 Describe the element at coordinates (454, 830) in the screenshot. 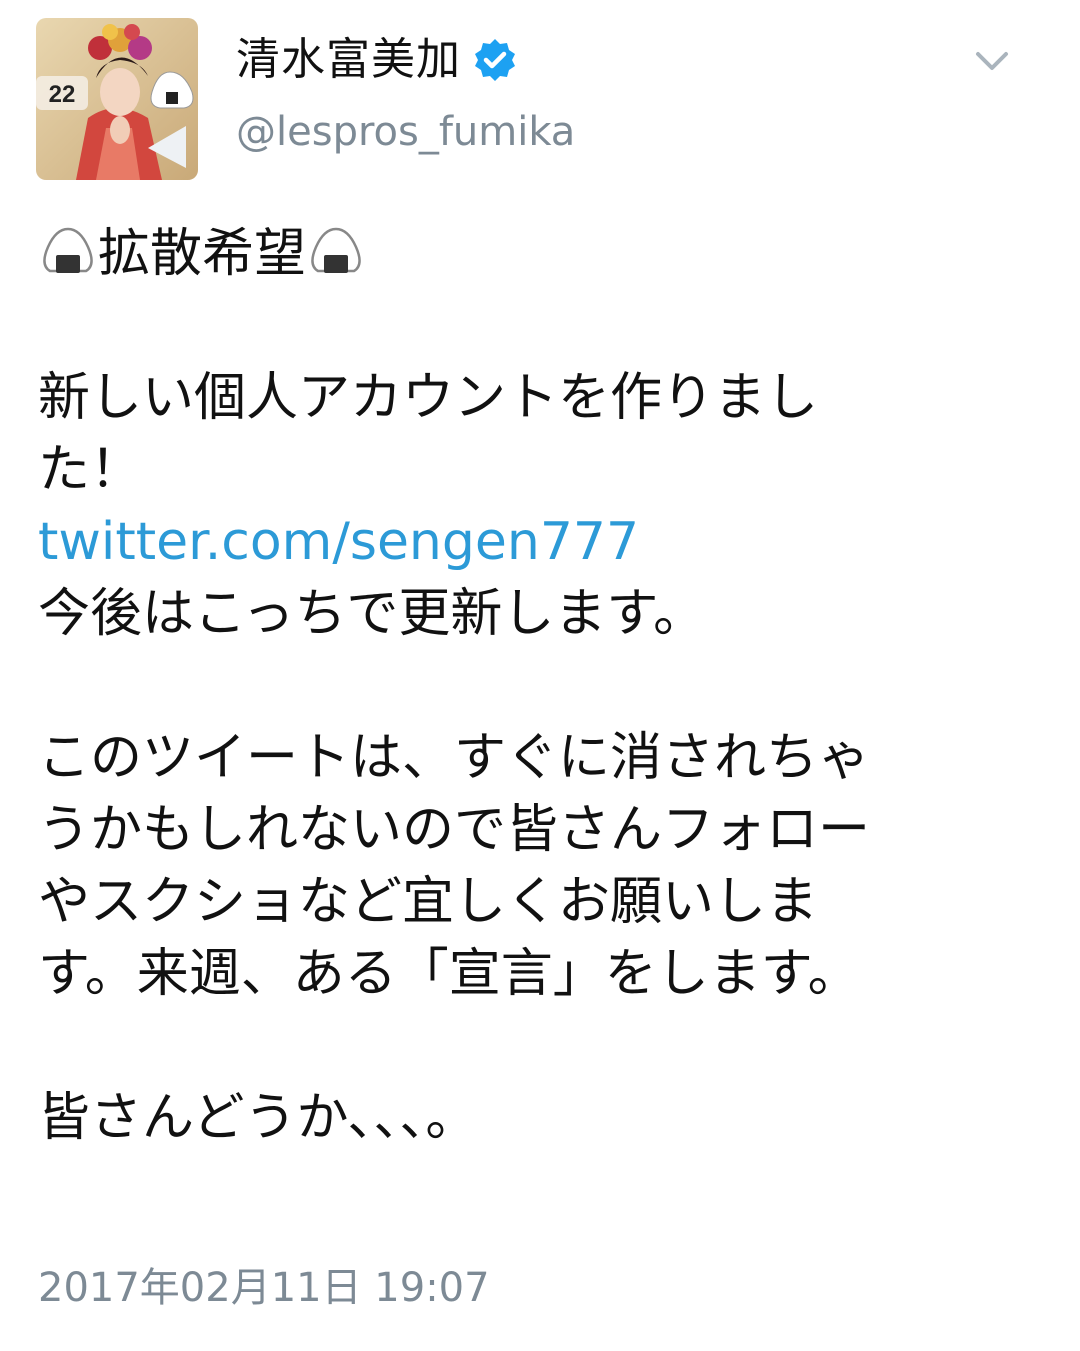

I see `text-line: うかもしれないので皆さんフォロー` at that location.